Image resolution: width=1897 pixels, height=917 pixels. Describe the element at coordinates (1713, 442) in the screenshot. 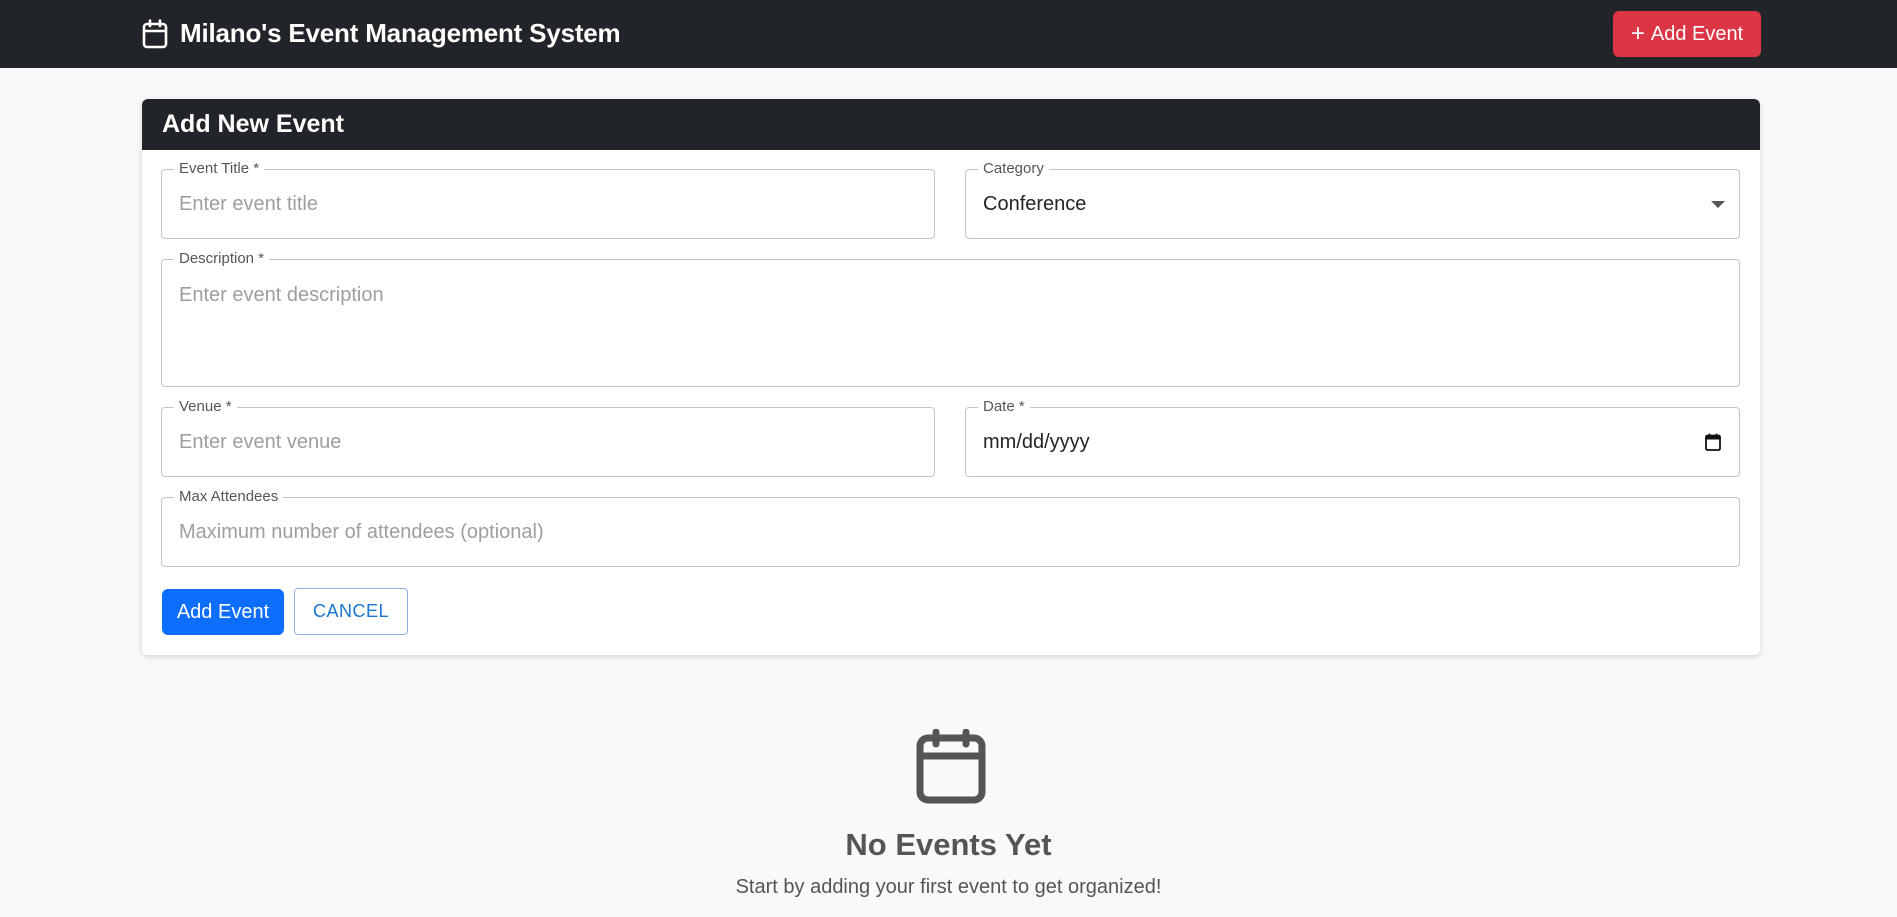

I see `calendar-picker-icon` at that location.